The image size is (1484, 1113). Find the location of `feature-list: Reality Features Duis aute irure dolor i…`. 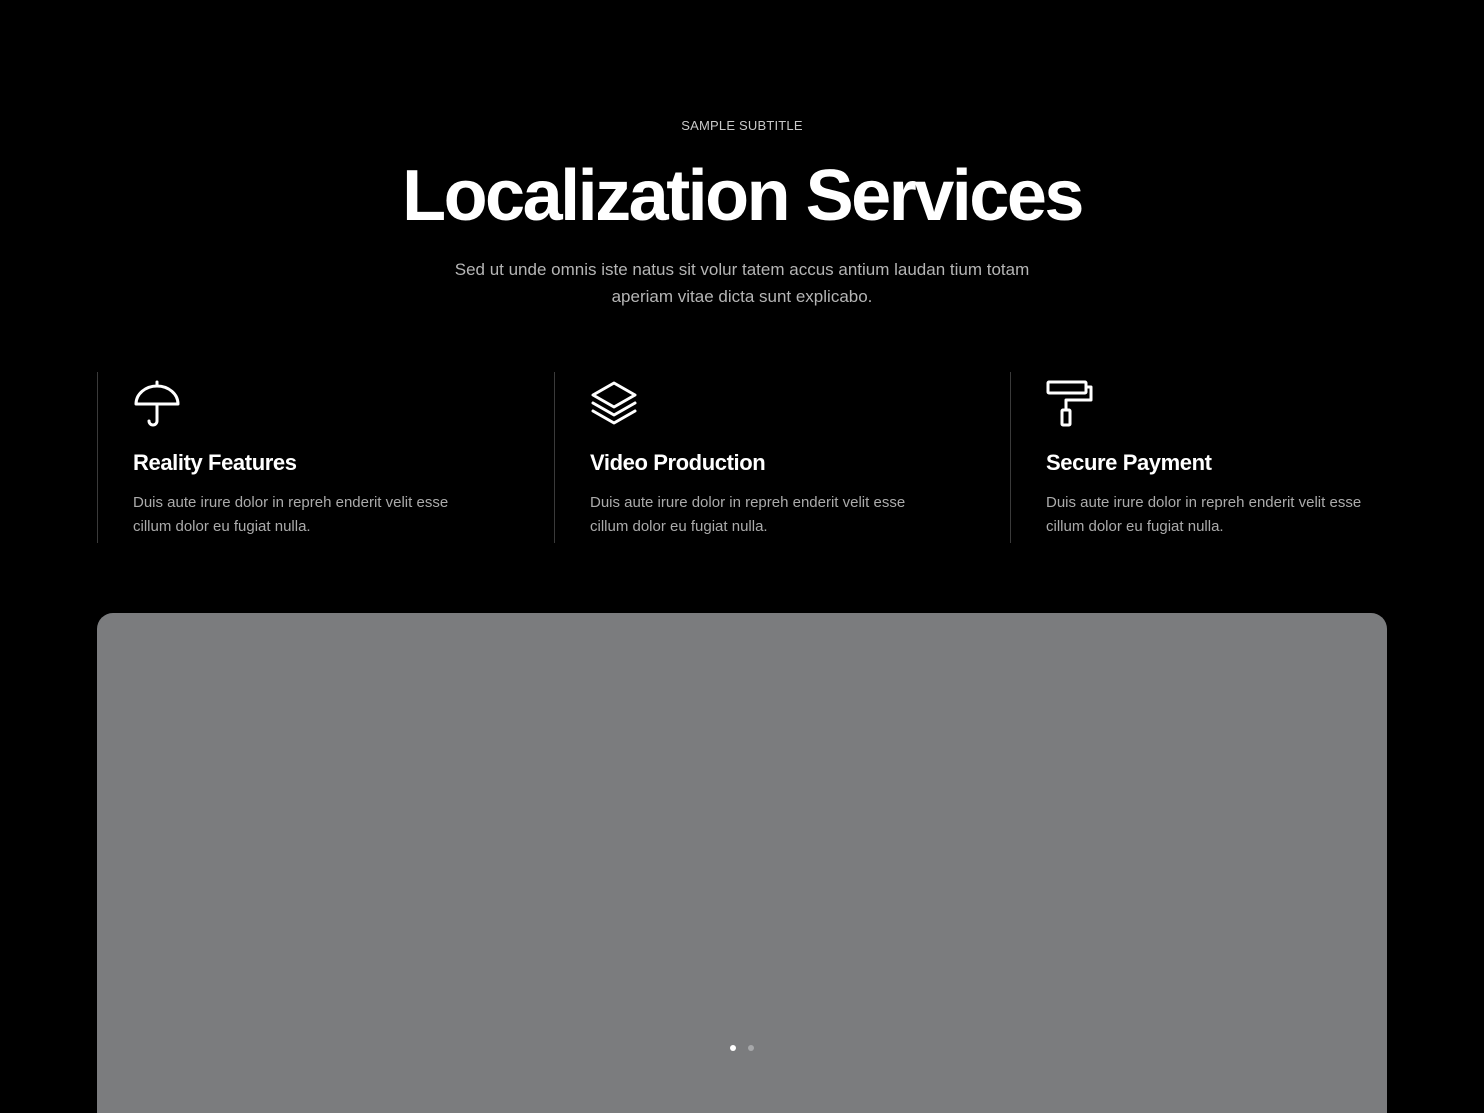

feature-list: Reality Features Duis aute irure dolor i… is located at coordinates (782, 457).